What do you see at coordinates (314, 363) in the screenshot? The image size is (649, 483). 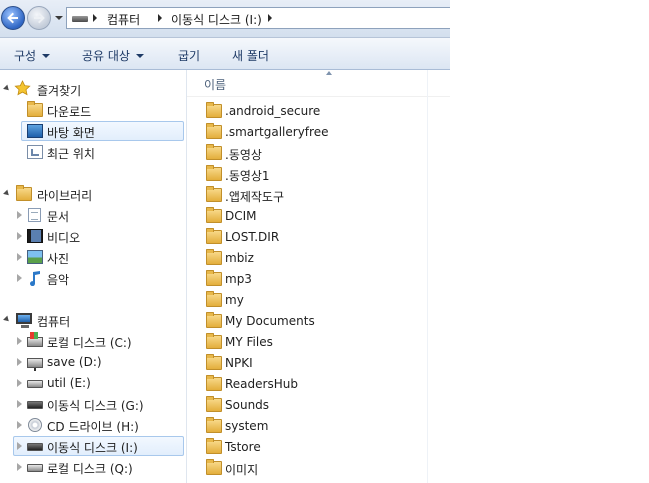 I see `list-item: NPKI` at bounding box center [314, 363].